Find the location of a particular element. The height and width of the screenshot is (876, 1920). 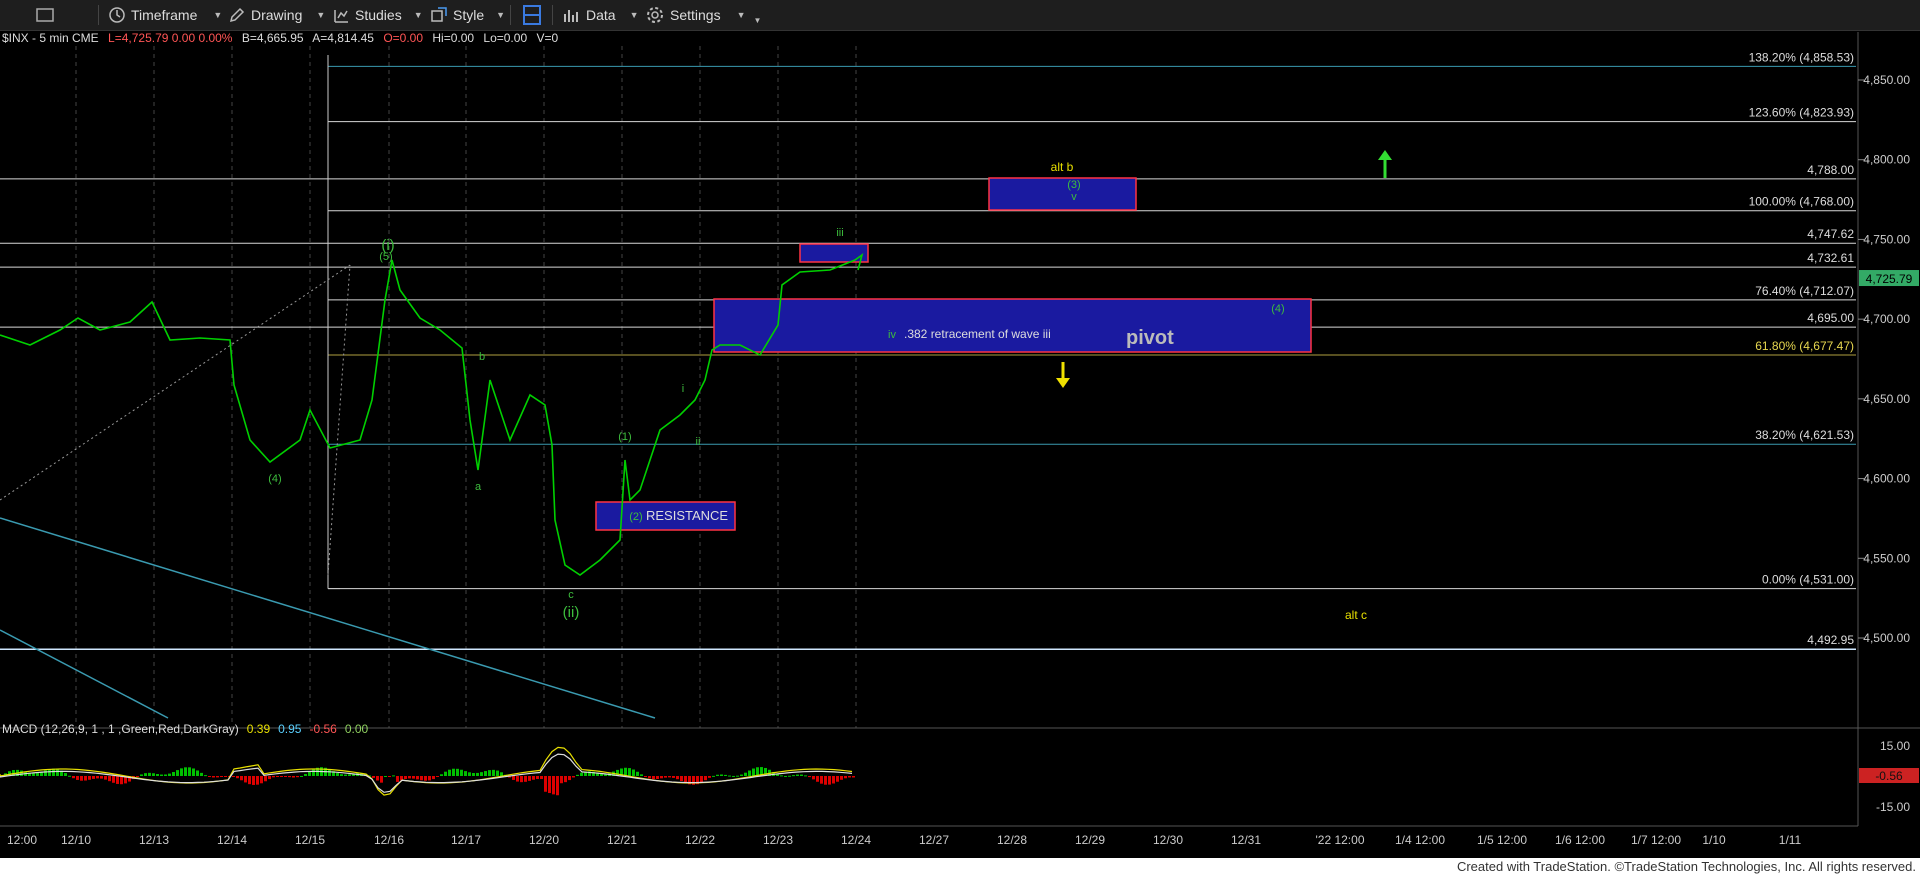

wave-label: (2) is located at coordinates (635, 517).